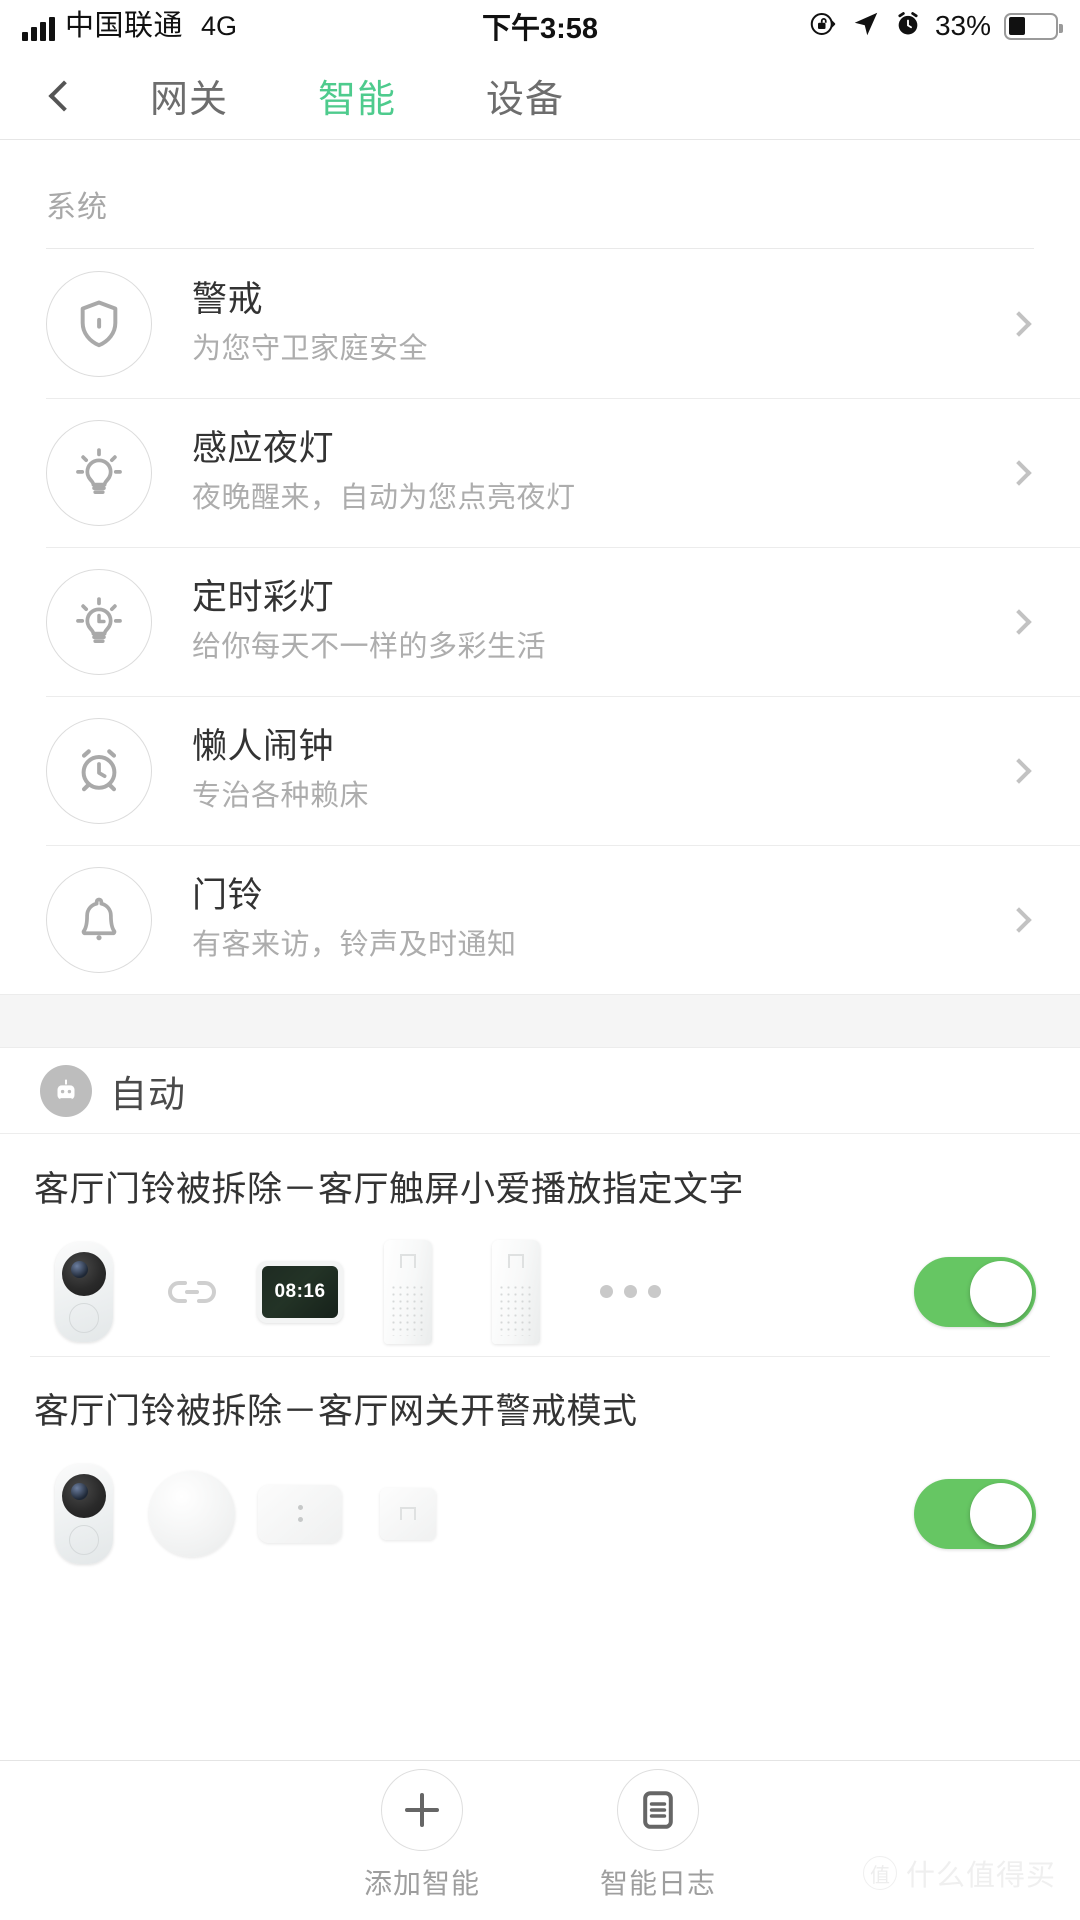 Image resolution: width=1080 pixels, height=1920 pixels. I want to click on system-item-night-light: 感应夜灯 夜晚醒来，自动为您点亮夜灯, so click(540, 472).